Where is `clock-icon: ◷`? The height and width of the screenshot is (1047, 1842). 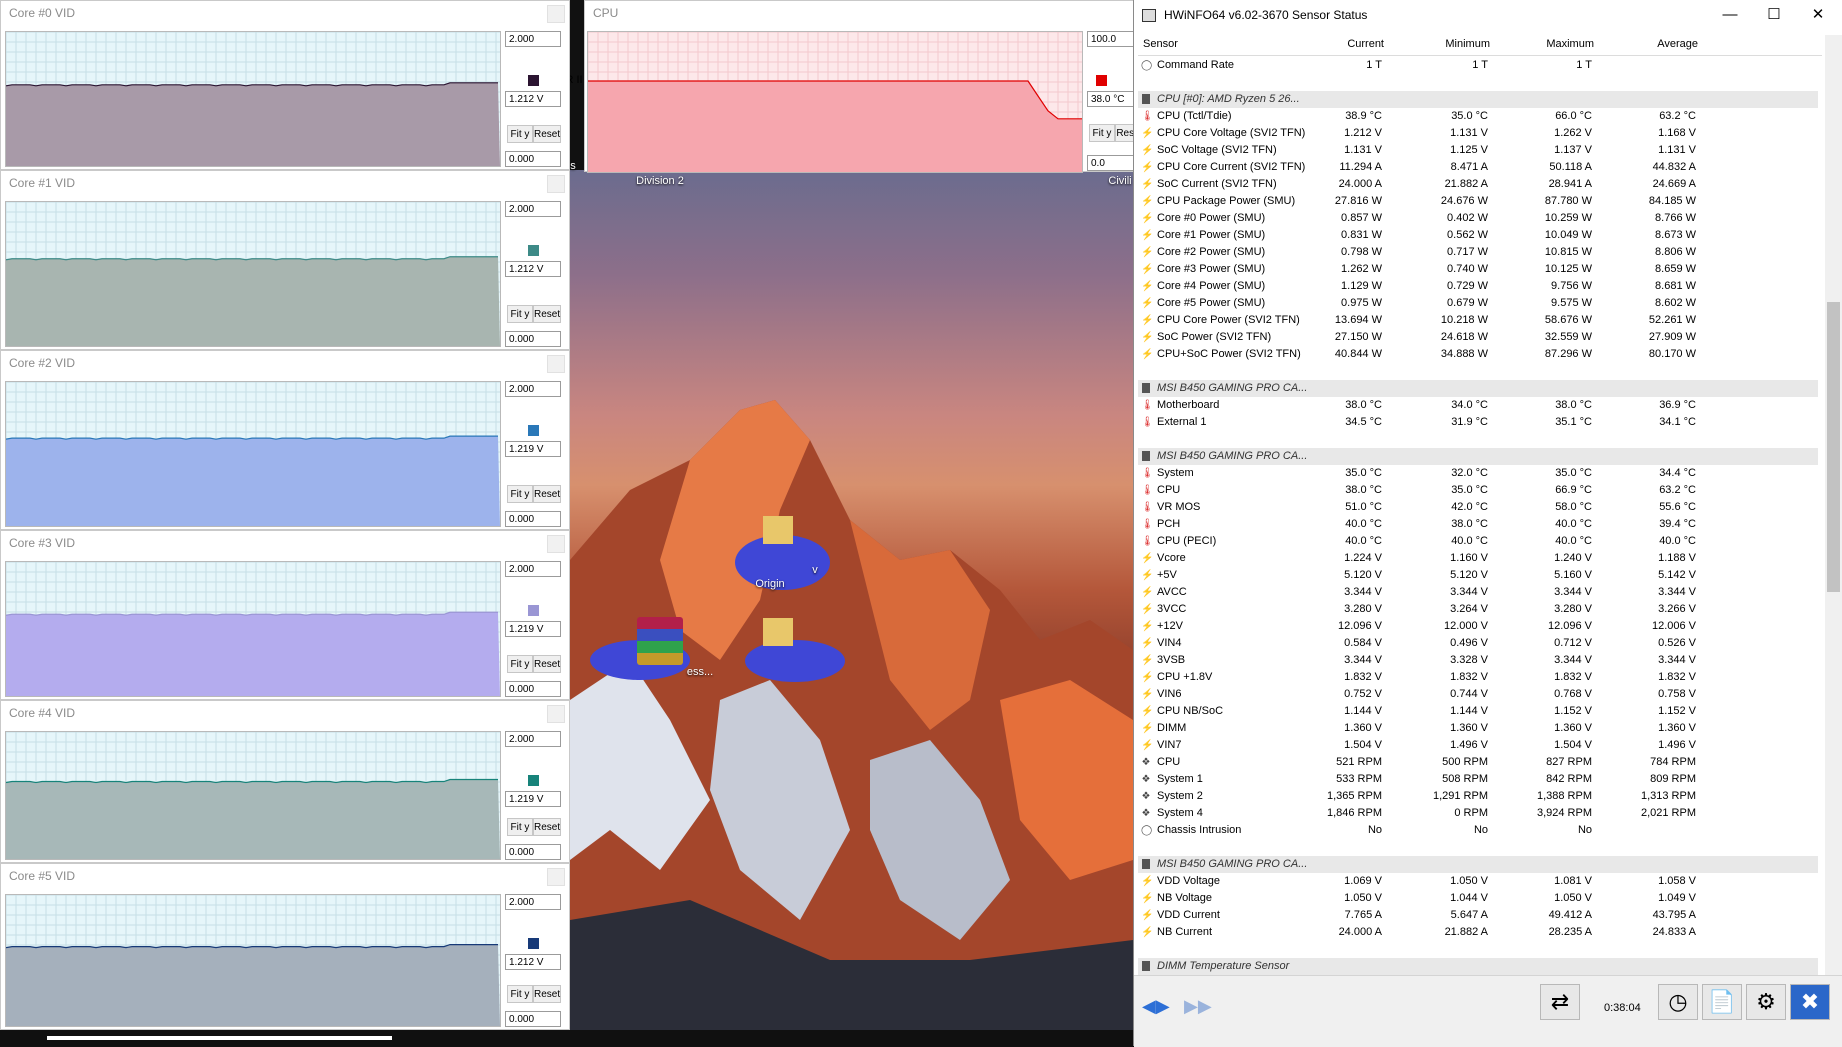 clock-icon: ◷ is located at coordinates (1678, 1002).